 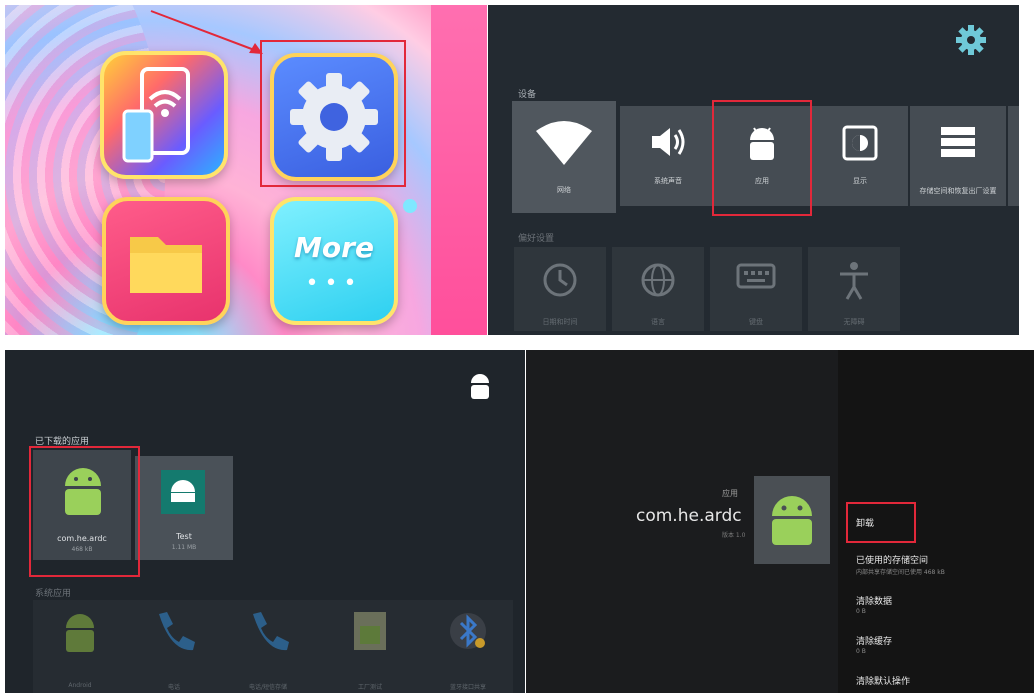 I want to click on system-app-label: 蓝牙接口共享, so click(x=467, y=687).